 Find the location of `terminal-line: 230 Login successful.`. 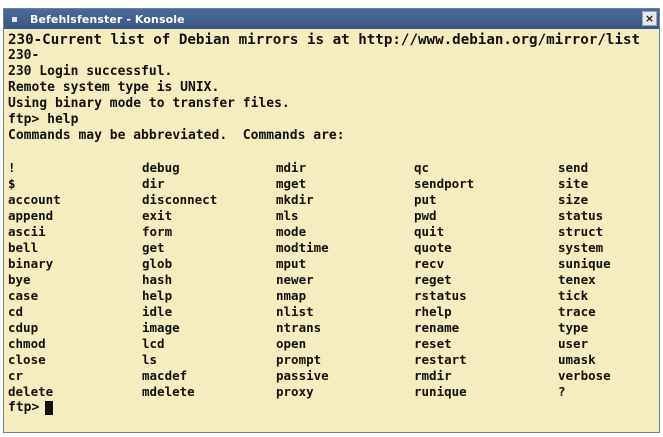

terminal-line: 230 Login successful. is located at coordinates (90, 71).